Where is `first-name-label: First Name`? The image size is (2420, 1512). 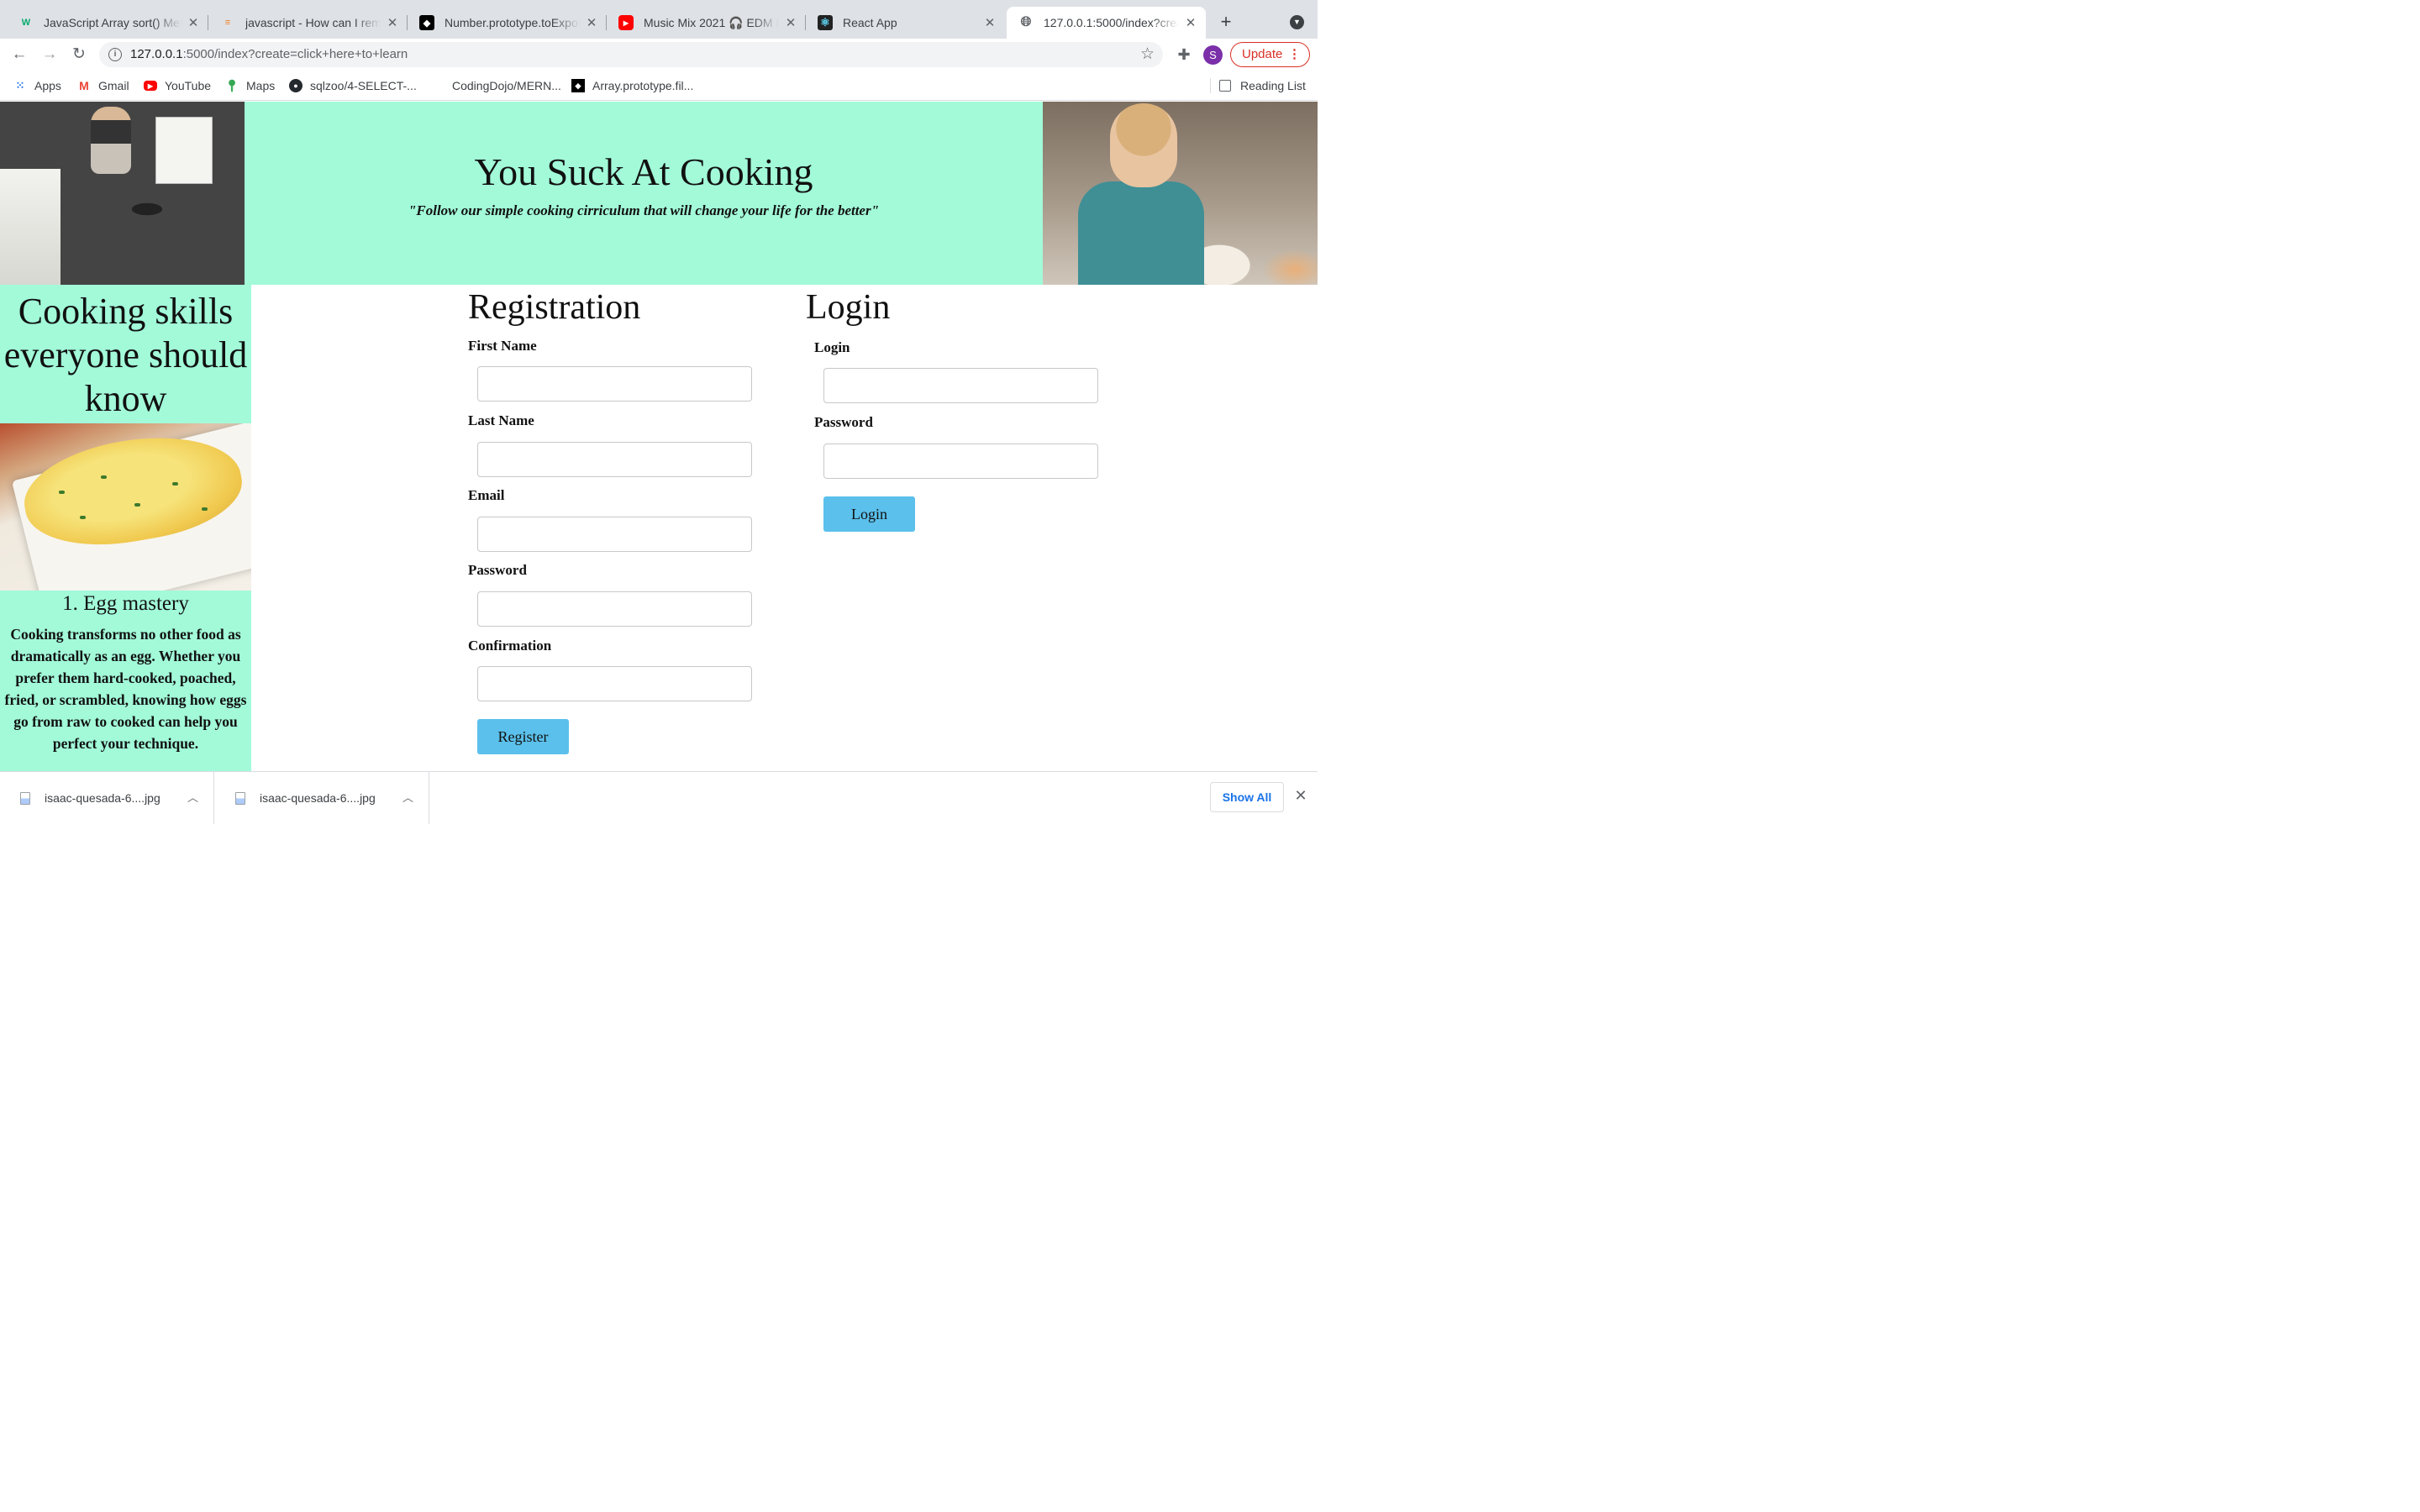
first-name-label: First Name is located at coordinates (502, 346).